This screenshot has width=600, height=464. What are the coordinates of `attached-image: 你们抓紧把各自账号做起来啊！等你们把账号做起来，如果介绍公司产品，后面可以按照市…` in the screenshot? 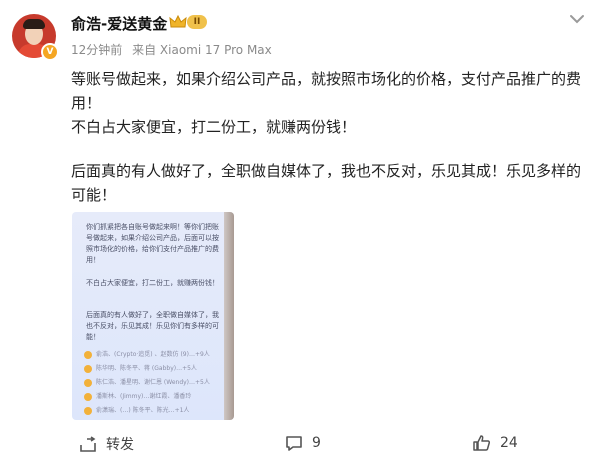 It's located at (153, 316).